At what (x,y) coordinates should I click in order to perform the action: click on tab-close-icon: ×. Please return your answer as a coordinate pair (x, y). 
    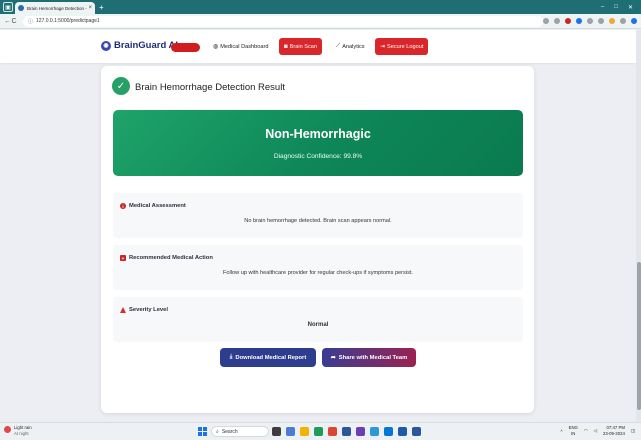
    Looking at the image, I should click on (90, 8).